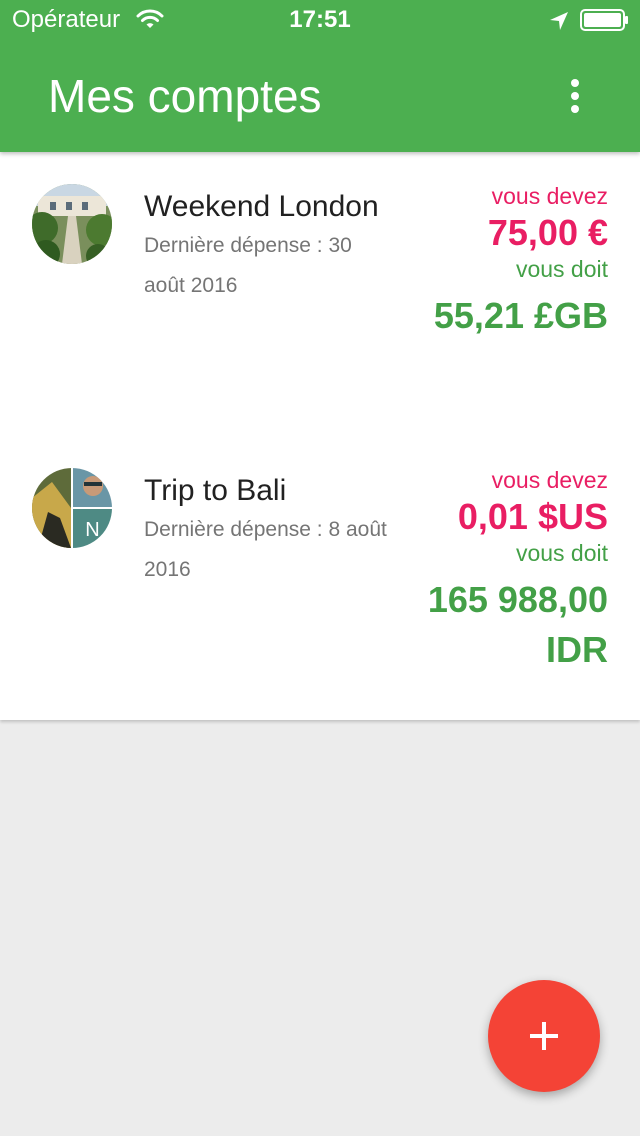 The image size is (640, 1136). I want to click on status-time: 17:51, so click(320, 19).